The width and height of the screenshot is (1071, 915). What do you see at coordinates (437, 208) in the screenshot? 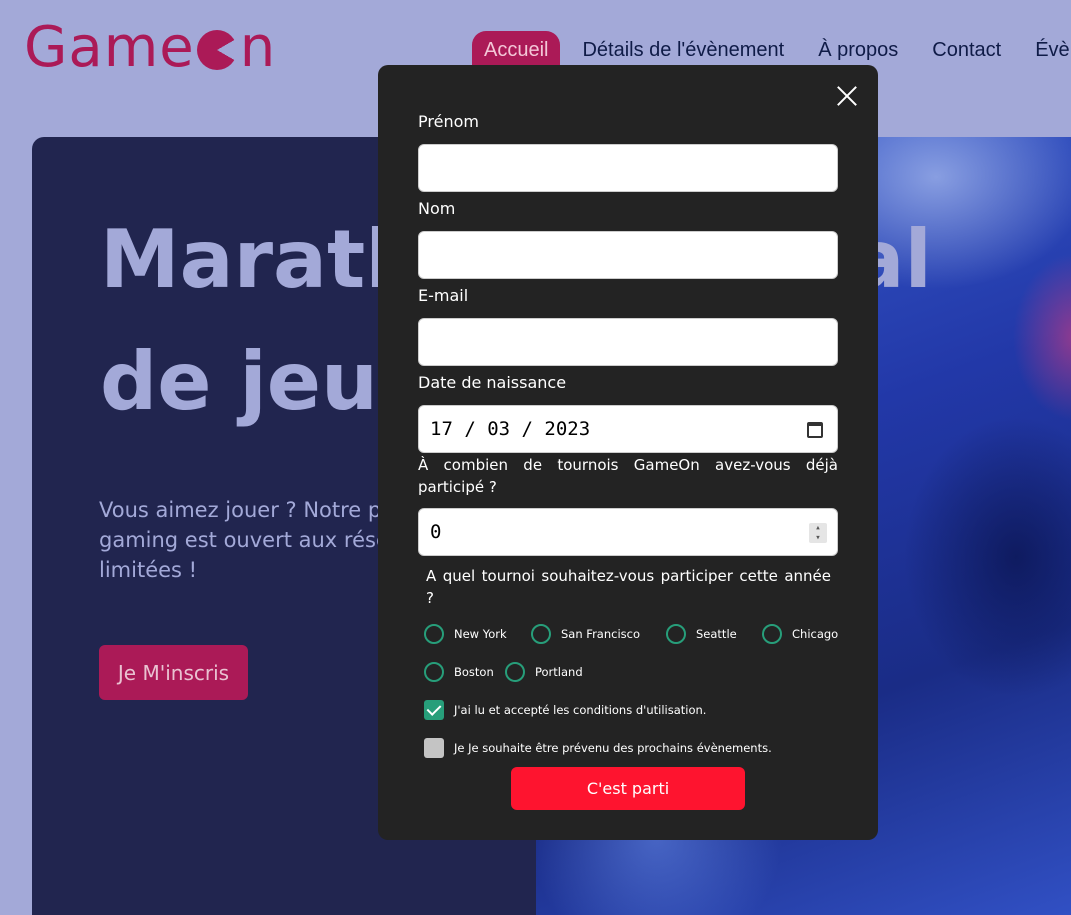
I see `last-name-label: Nom` at bounding box center [437, 208].